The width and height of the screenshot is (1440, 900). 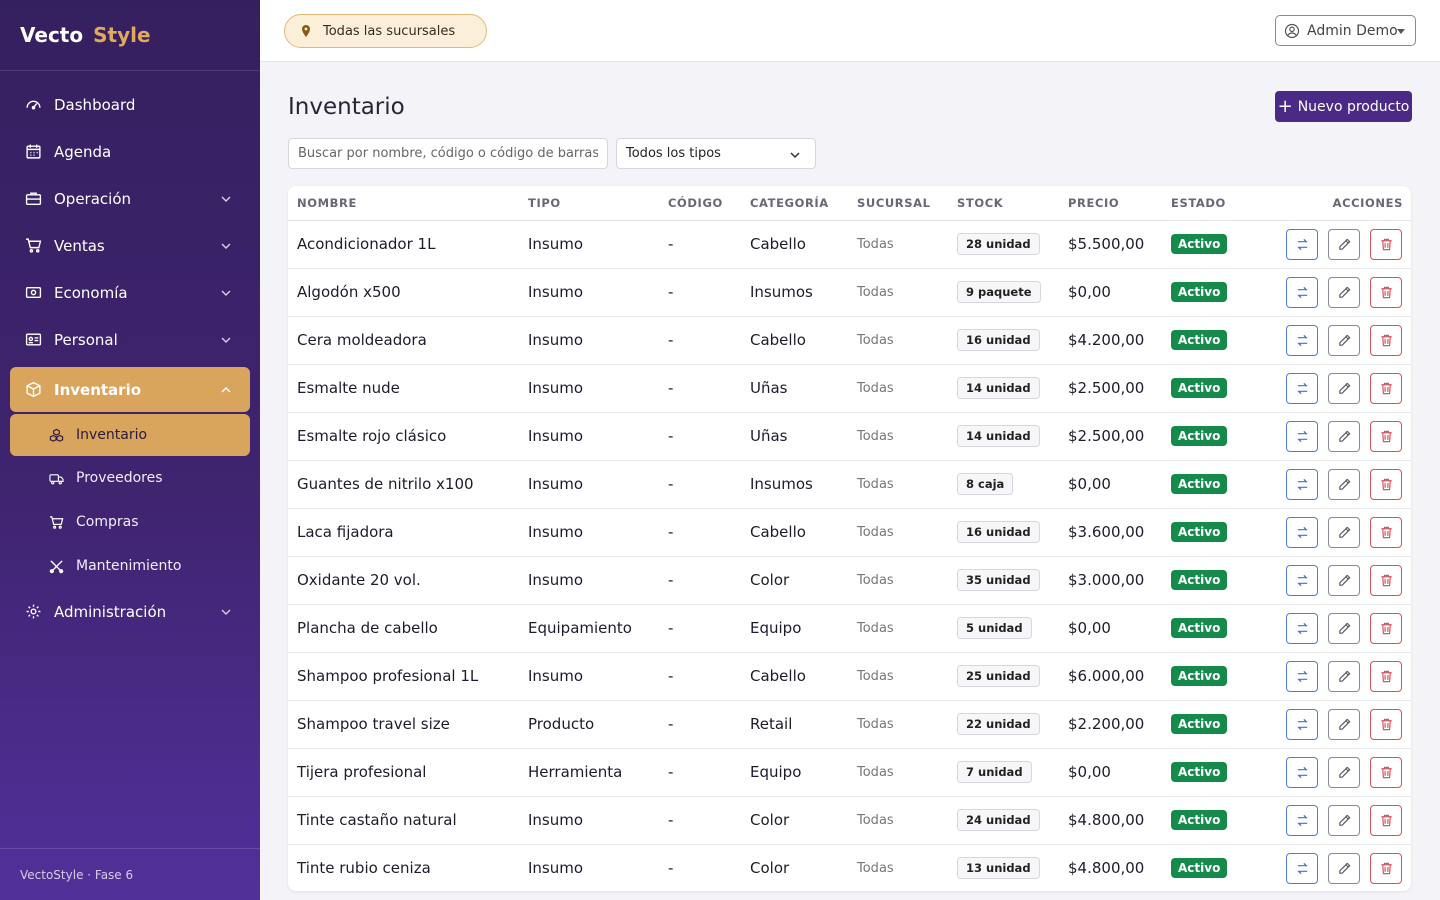 I want to click on new-product-button: + Nuevo producto, so click(x=1343, y=106).